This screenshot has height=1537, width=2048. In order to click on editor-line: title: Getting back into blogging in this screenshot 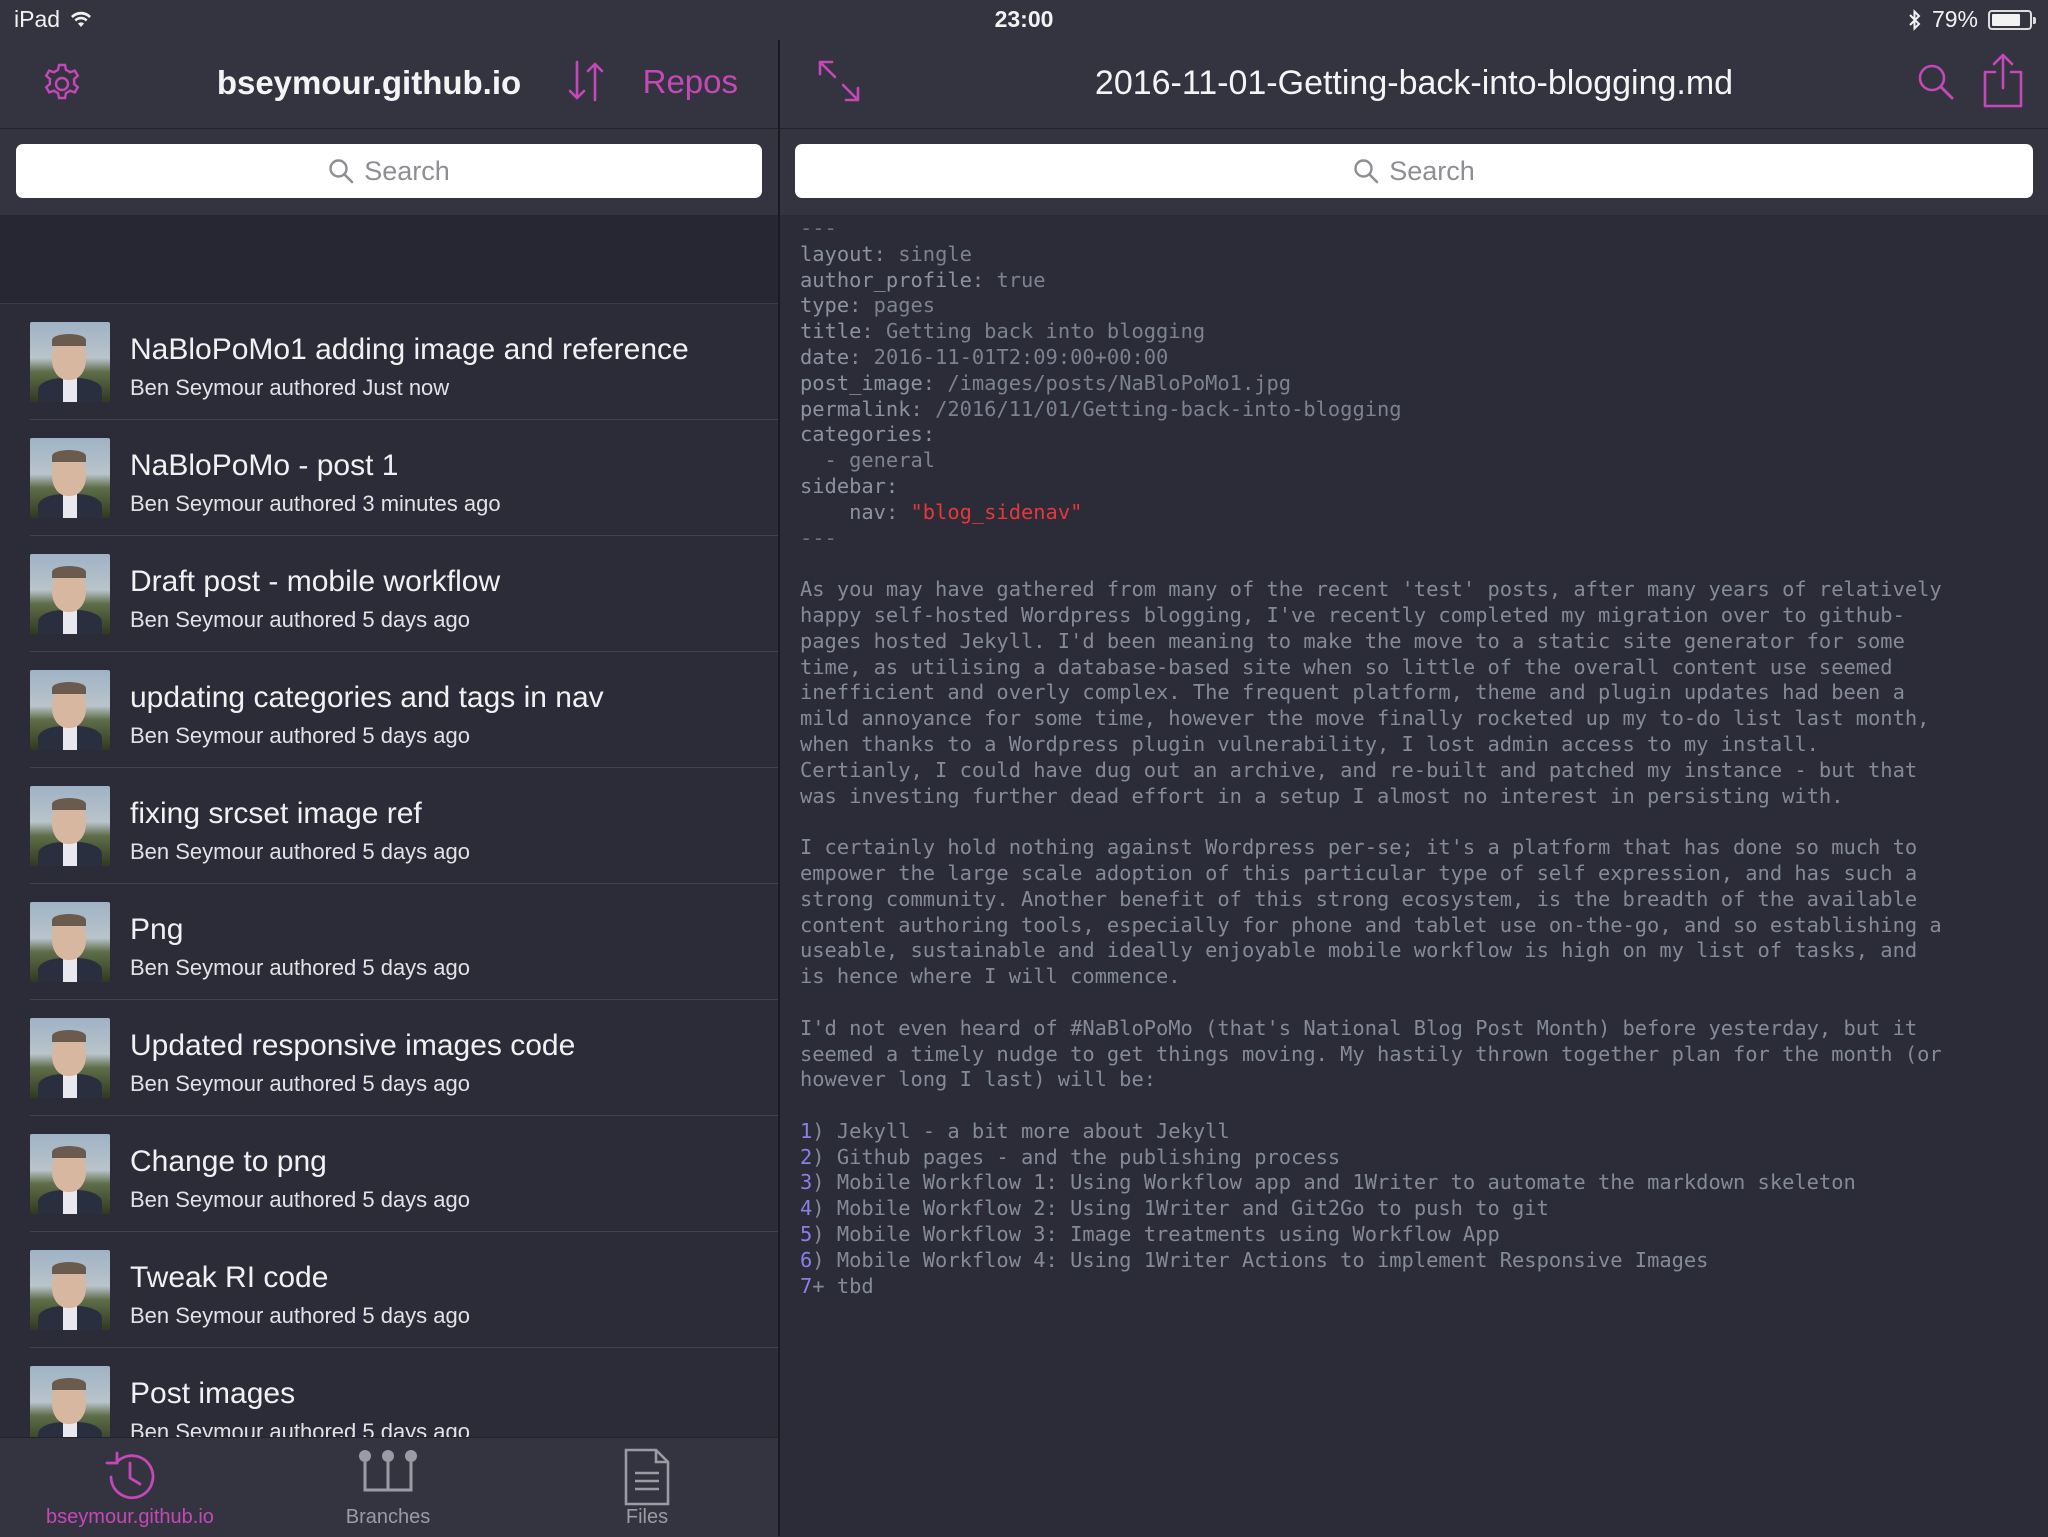, I will do `click(1003, 331)`.